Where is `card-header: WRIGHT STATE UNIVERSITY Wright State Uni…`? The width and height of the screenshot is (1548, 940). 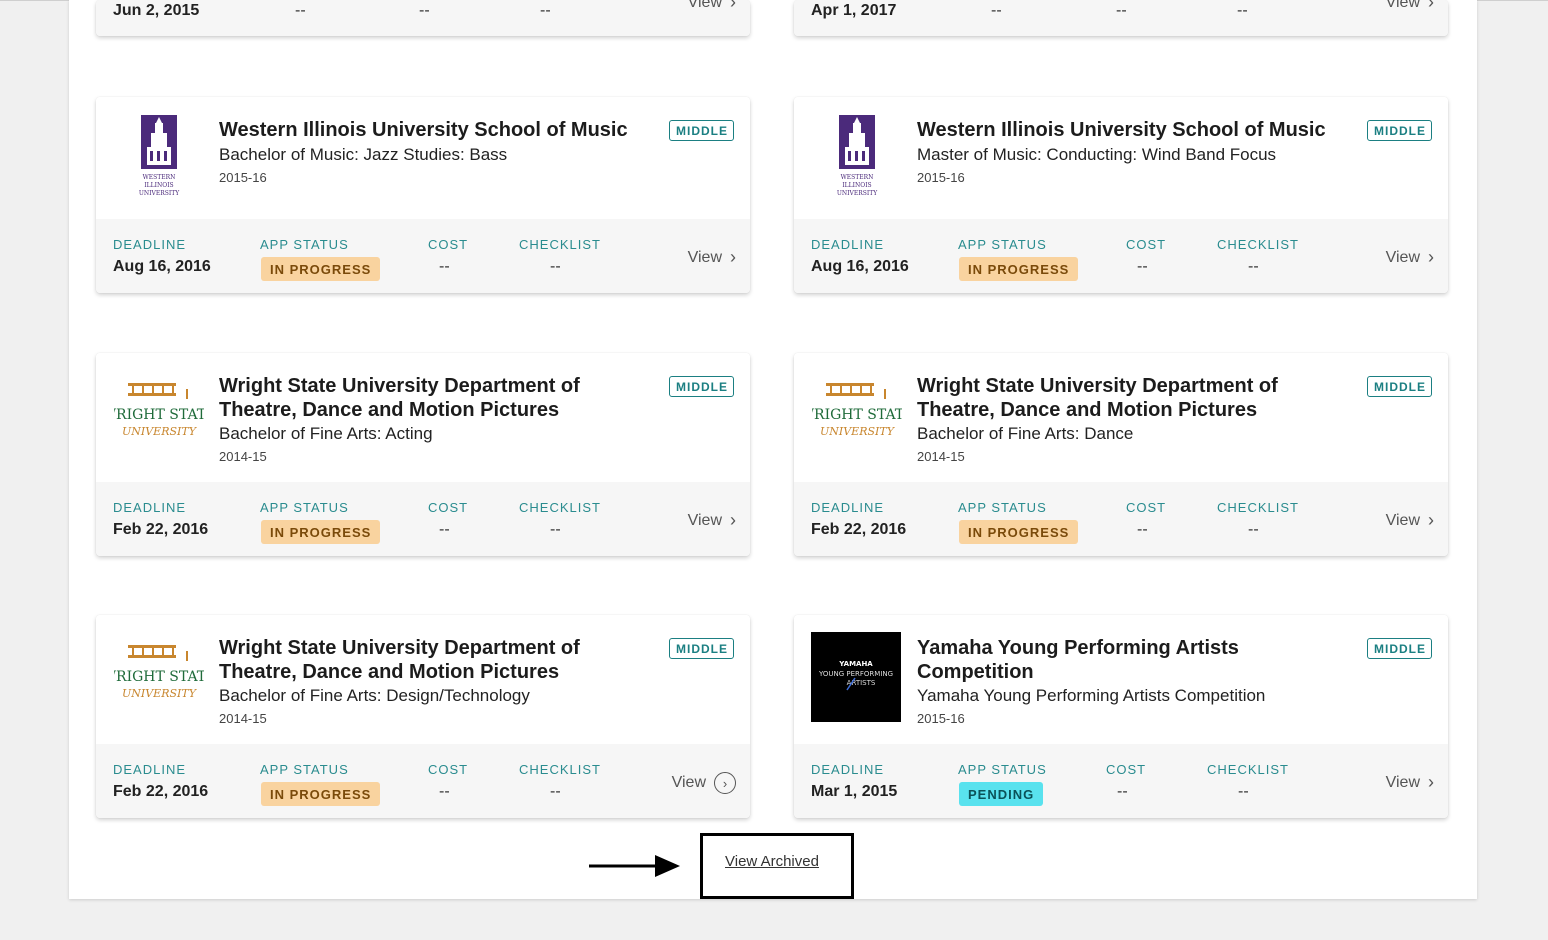
card-header: WRIGHT STATE UNIVERSITY Wright State Uni… is located at coordinates (423, 417).